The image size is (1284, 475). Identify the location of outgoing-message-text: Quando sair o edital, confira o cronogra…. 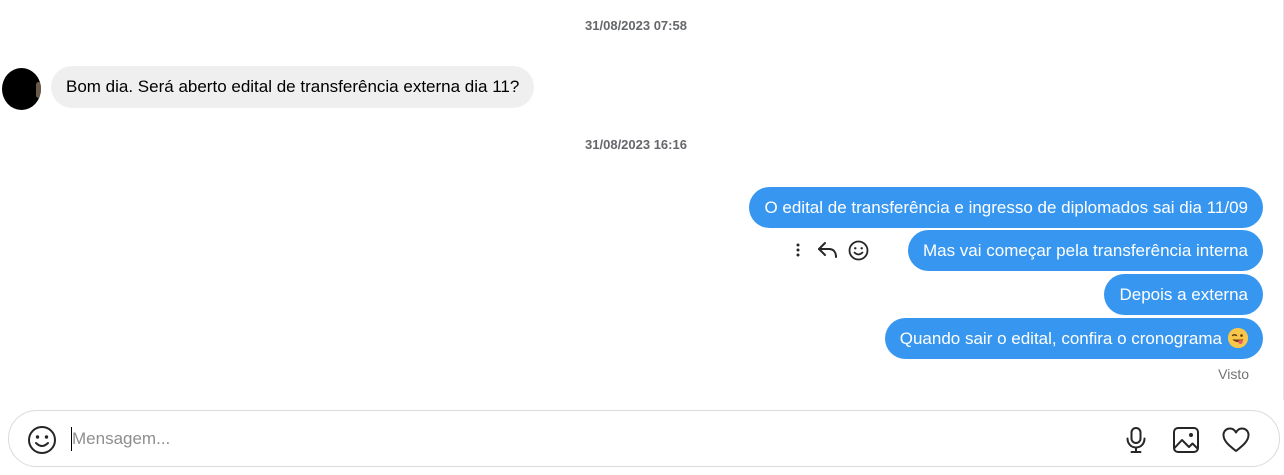
(1060, 338).